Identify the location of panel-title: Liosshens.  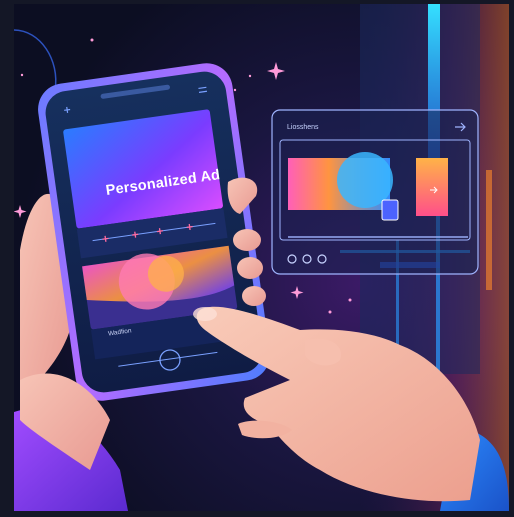
(303, 127).